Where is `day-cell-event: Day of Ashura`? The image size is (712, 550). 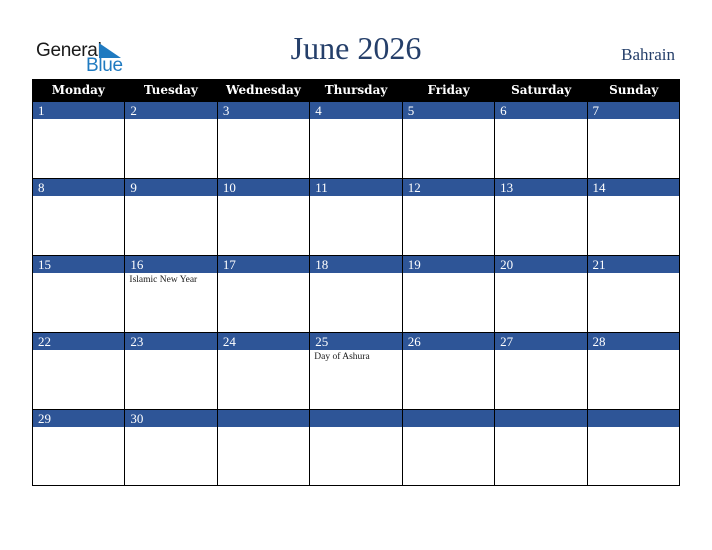 day-cell-event: Day of Ashura is located at coordinates (355, 379).